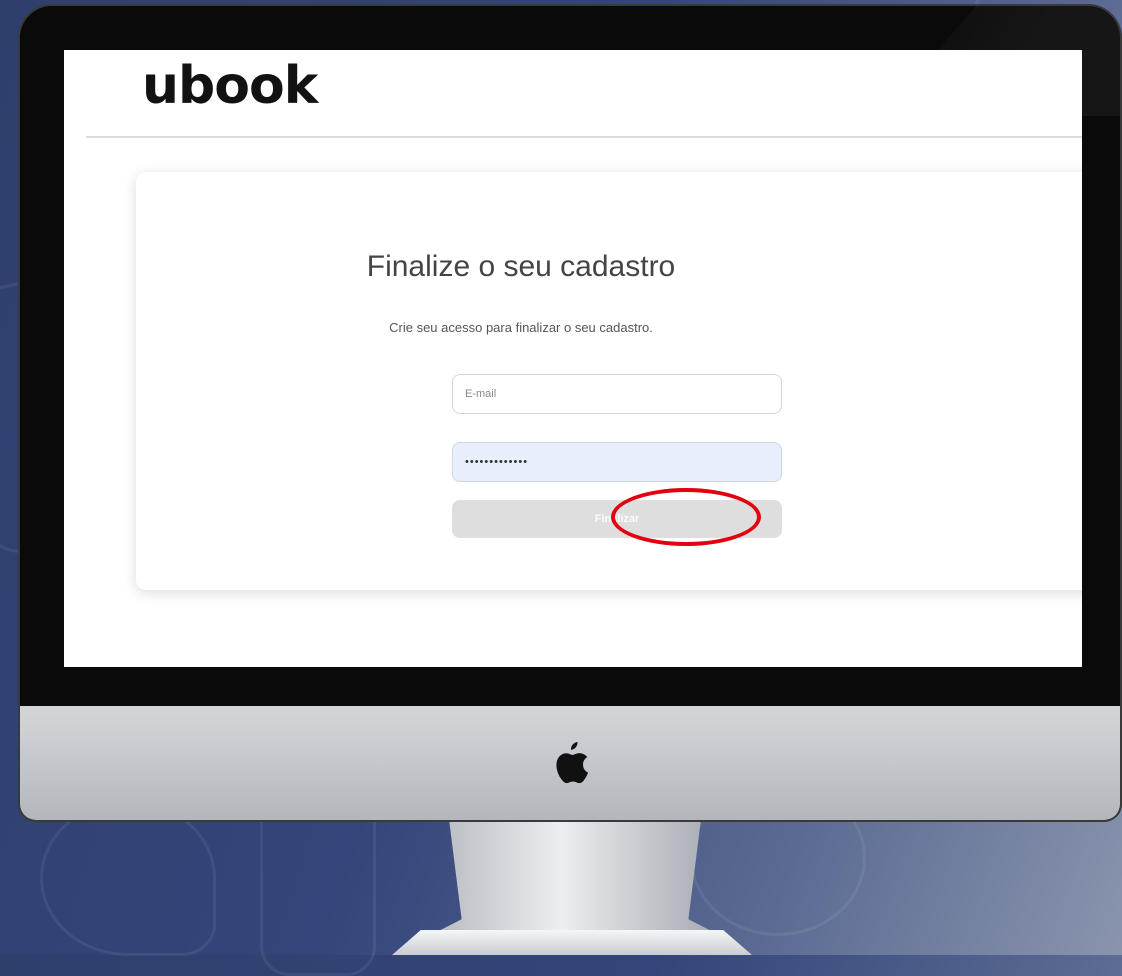 The image size is (1122, 976). What do you see at coordinates (572, 942) in the screenshot?
I see `monitor-stand-base` at bounding box center [572, 942].